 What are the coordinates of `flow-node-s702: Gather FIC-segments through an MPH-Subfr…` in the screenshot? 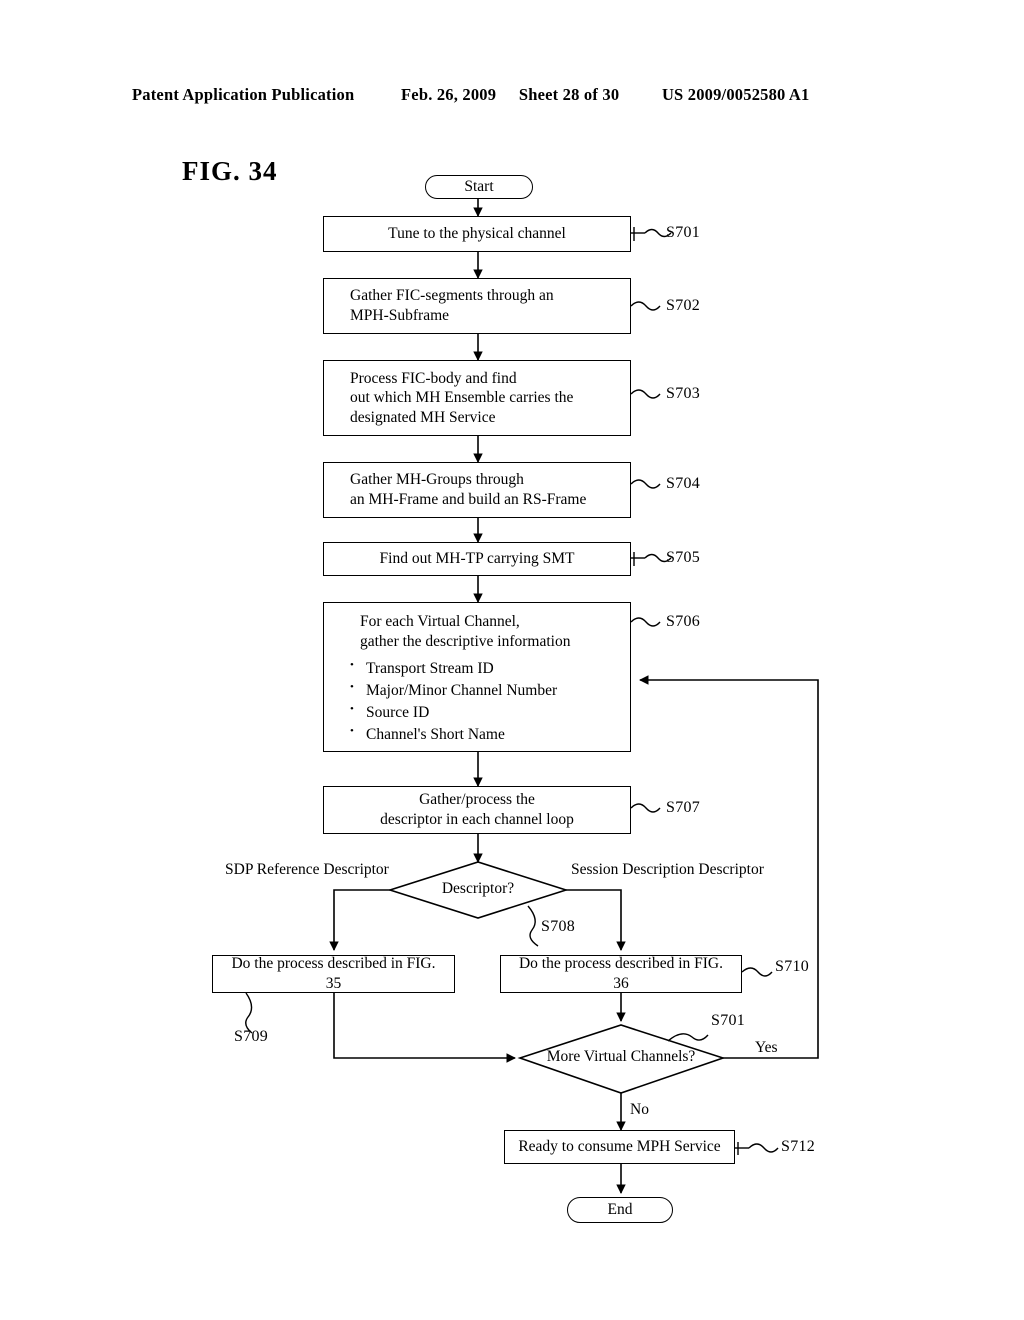 It's located at (477, 306).